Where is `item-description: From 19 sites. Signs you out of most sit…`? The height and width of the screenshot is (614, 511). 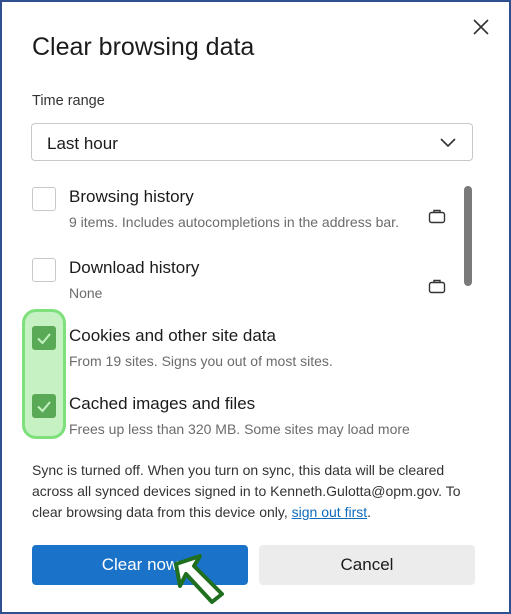
item-description: From 19 sites. Signs you out of most sit… is located at coordinates (201, 361).